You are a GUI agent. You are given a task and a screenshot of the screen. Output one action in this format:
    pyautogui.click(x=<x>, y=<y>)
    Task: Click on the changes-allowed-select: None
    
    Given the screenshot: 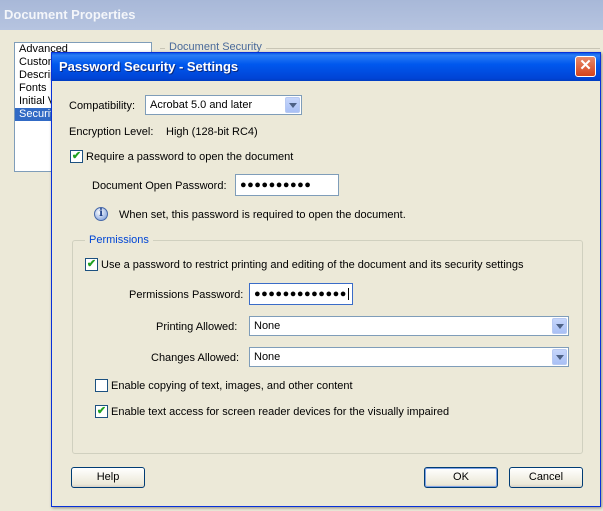 What is the action you would take?
    pyautogui.click(x=409, y=357)
    